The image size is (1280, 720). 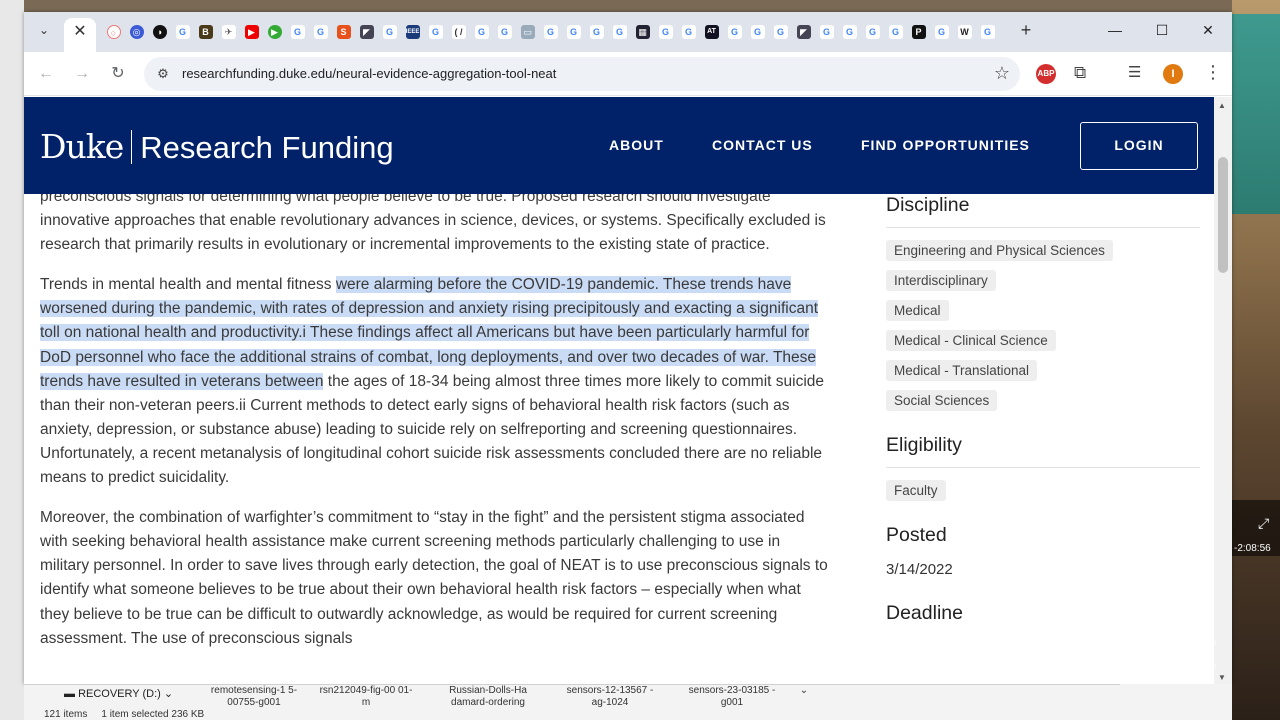 I want to click on logo-divider, so click(x=132, y=146).